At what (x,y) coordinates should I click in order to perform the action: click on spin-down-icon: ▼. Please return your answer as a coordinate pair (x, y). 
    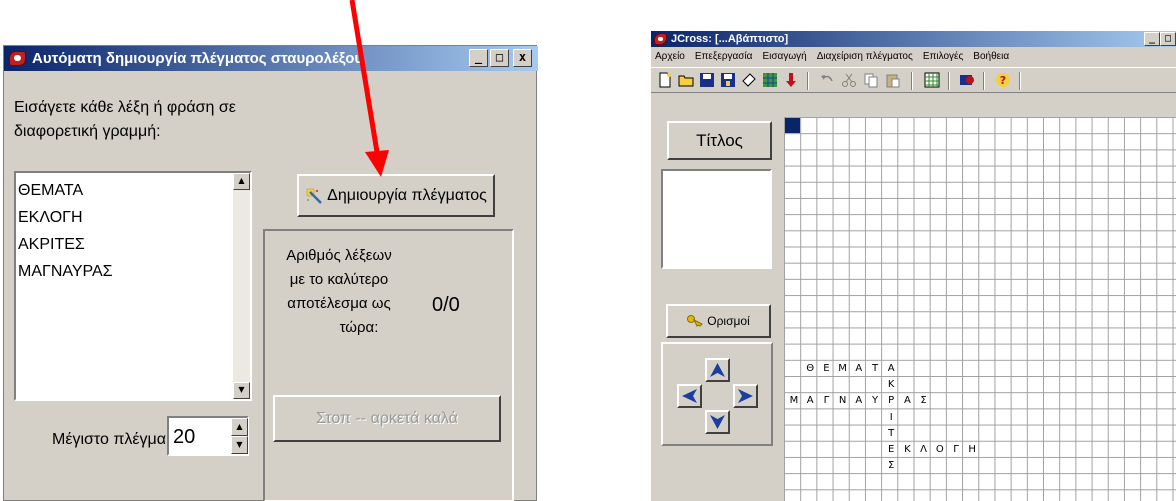
    Looking at the image, I should click on (239, 445).